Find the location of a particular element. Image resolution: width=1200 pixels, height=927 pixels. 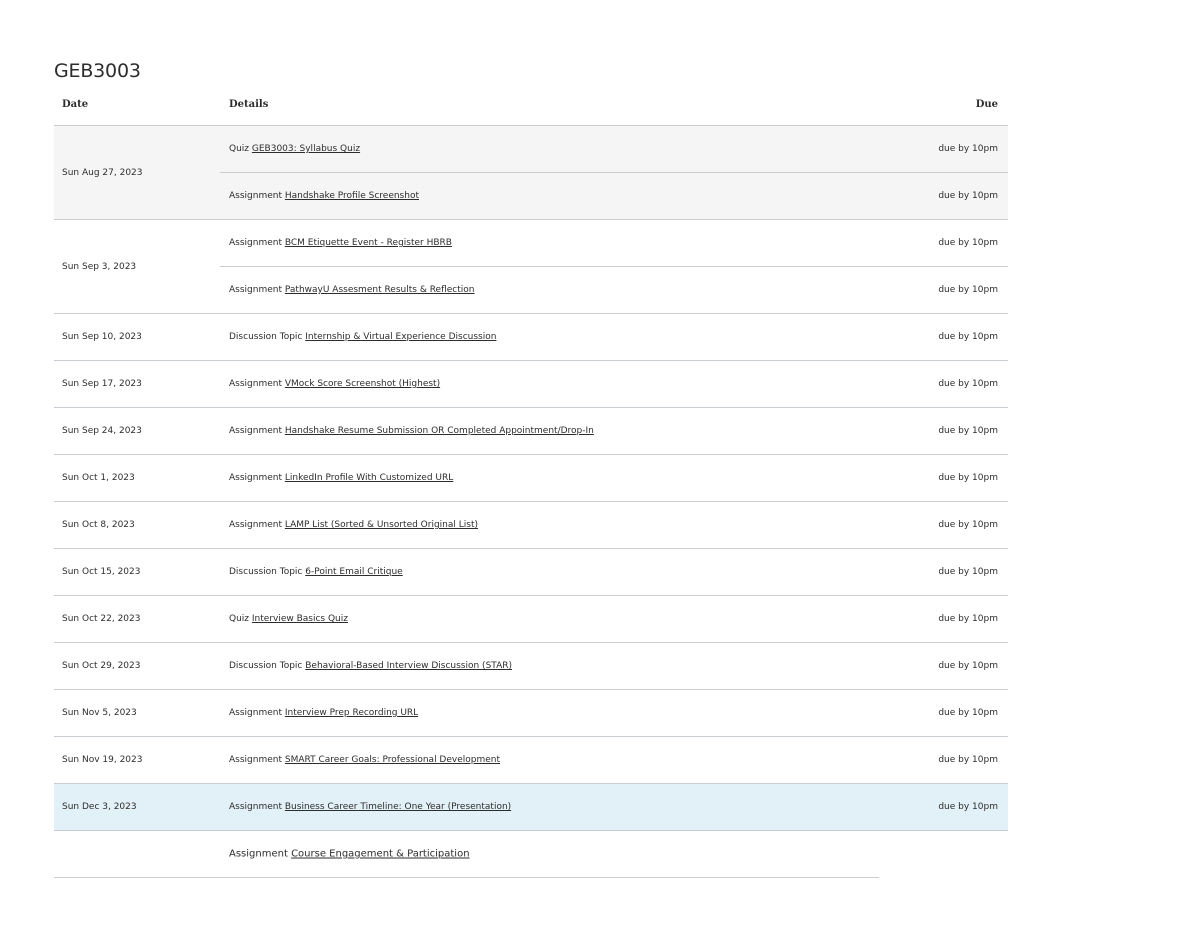

row-details: Quiz GEB3003: Syllabus Quiz is located at coordinates (294, 149).